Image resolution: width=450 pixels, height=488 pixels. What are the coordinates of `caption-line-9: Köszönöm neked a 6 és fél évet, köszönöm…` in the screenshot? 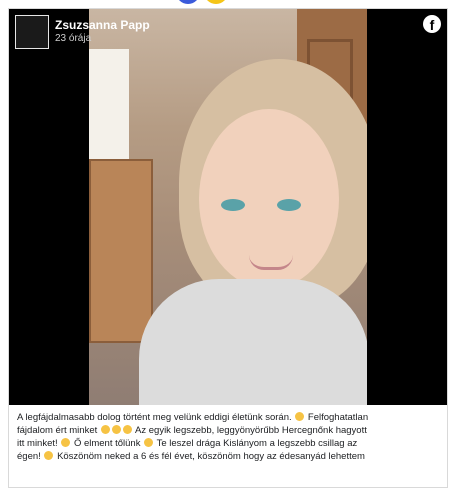 It's located at (211, 456).